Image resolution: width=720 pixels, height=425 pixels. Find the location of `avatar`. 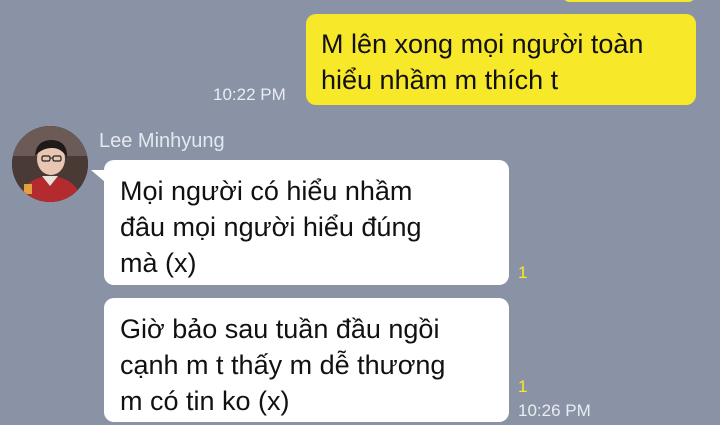

avatar is located at coordinates (50, 164).